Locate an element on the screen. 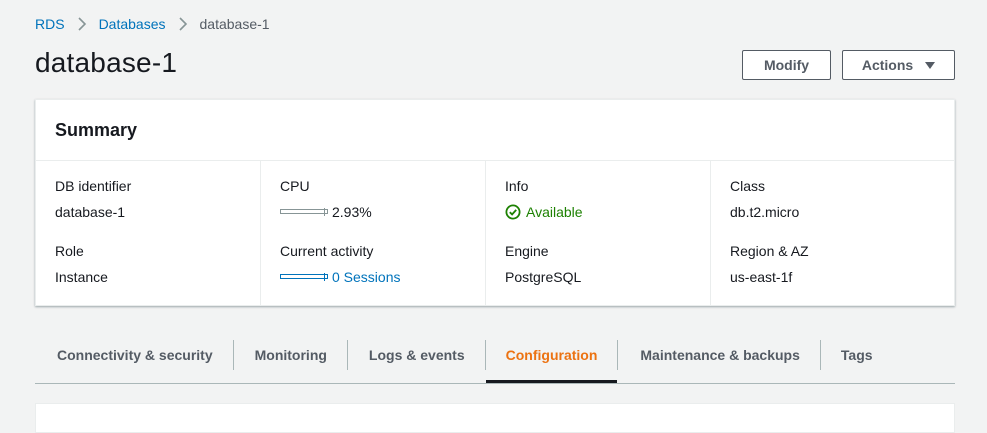 The height and width of the screenshot is (433, 987). current-activity-value: 0 Sessions is located at coordinates (382, 276).